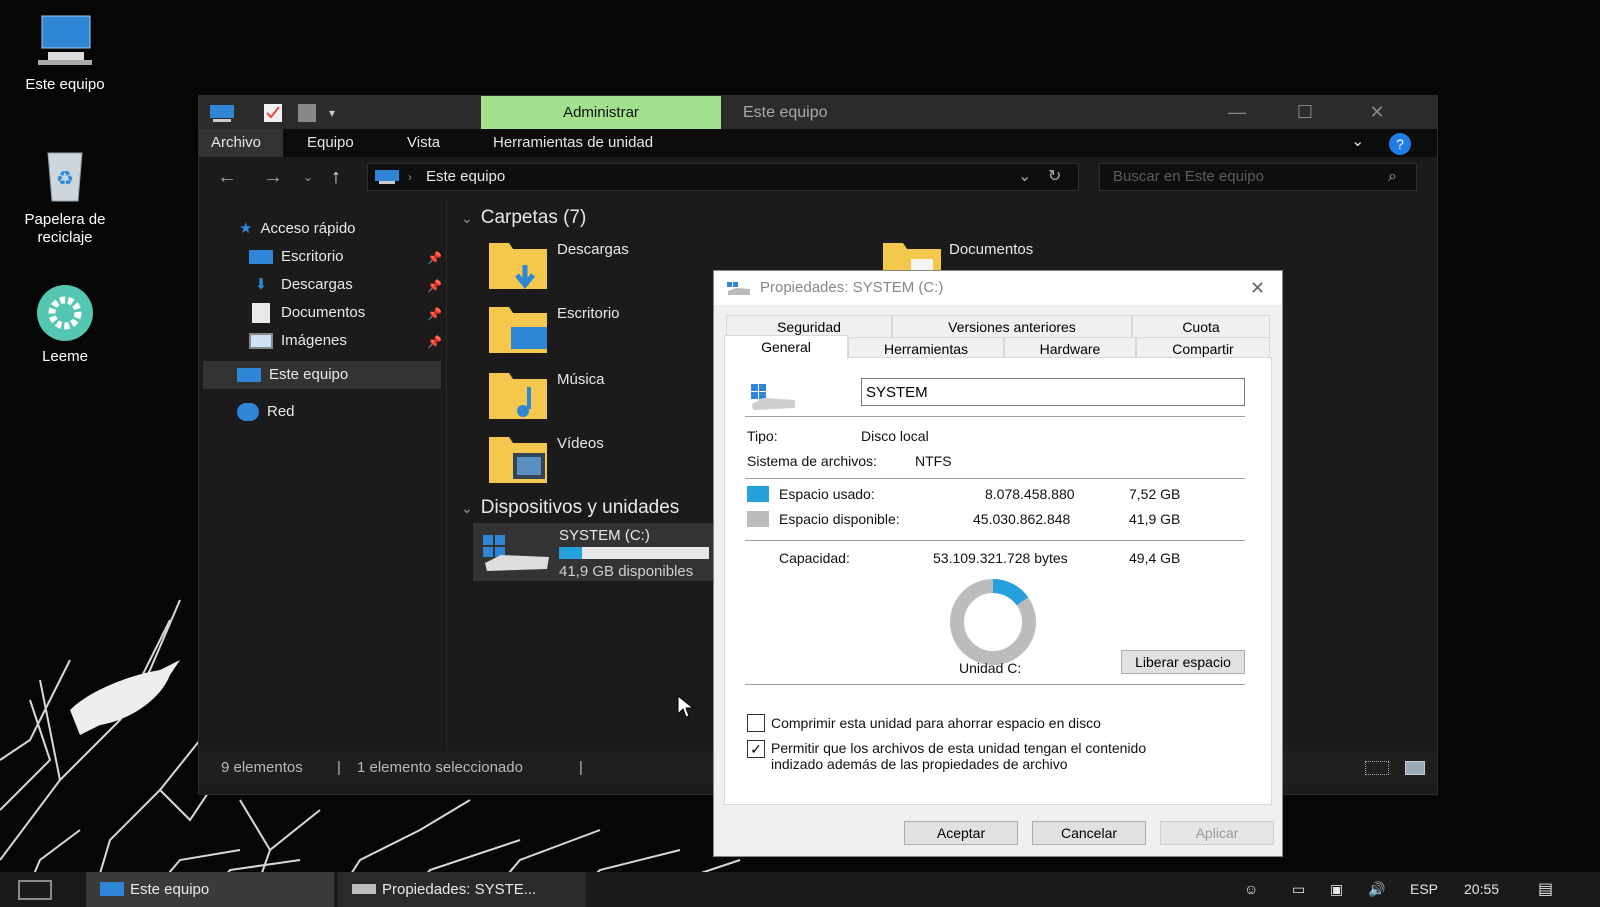 This screenshot has width=1600, height=907. What do you see at coordinates (581, 379) in the screenshot?
I see `folder-item-musica: Música` at bounding box center [581, 379].